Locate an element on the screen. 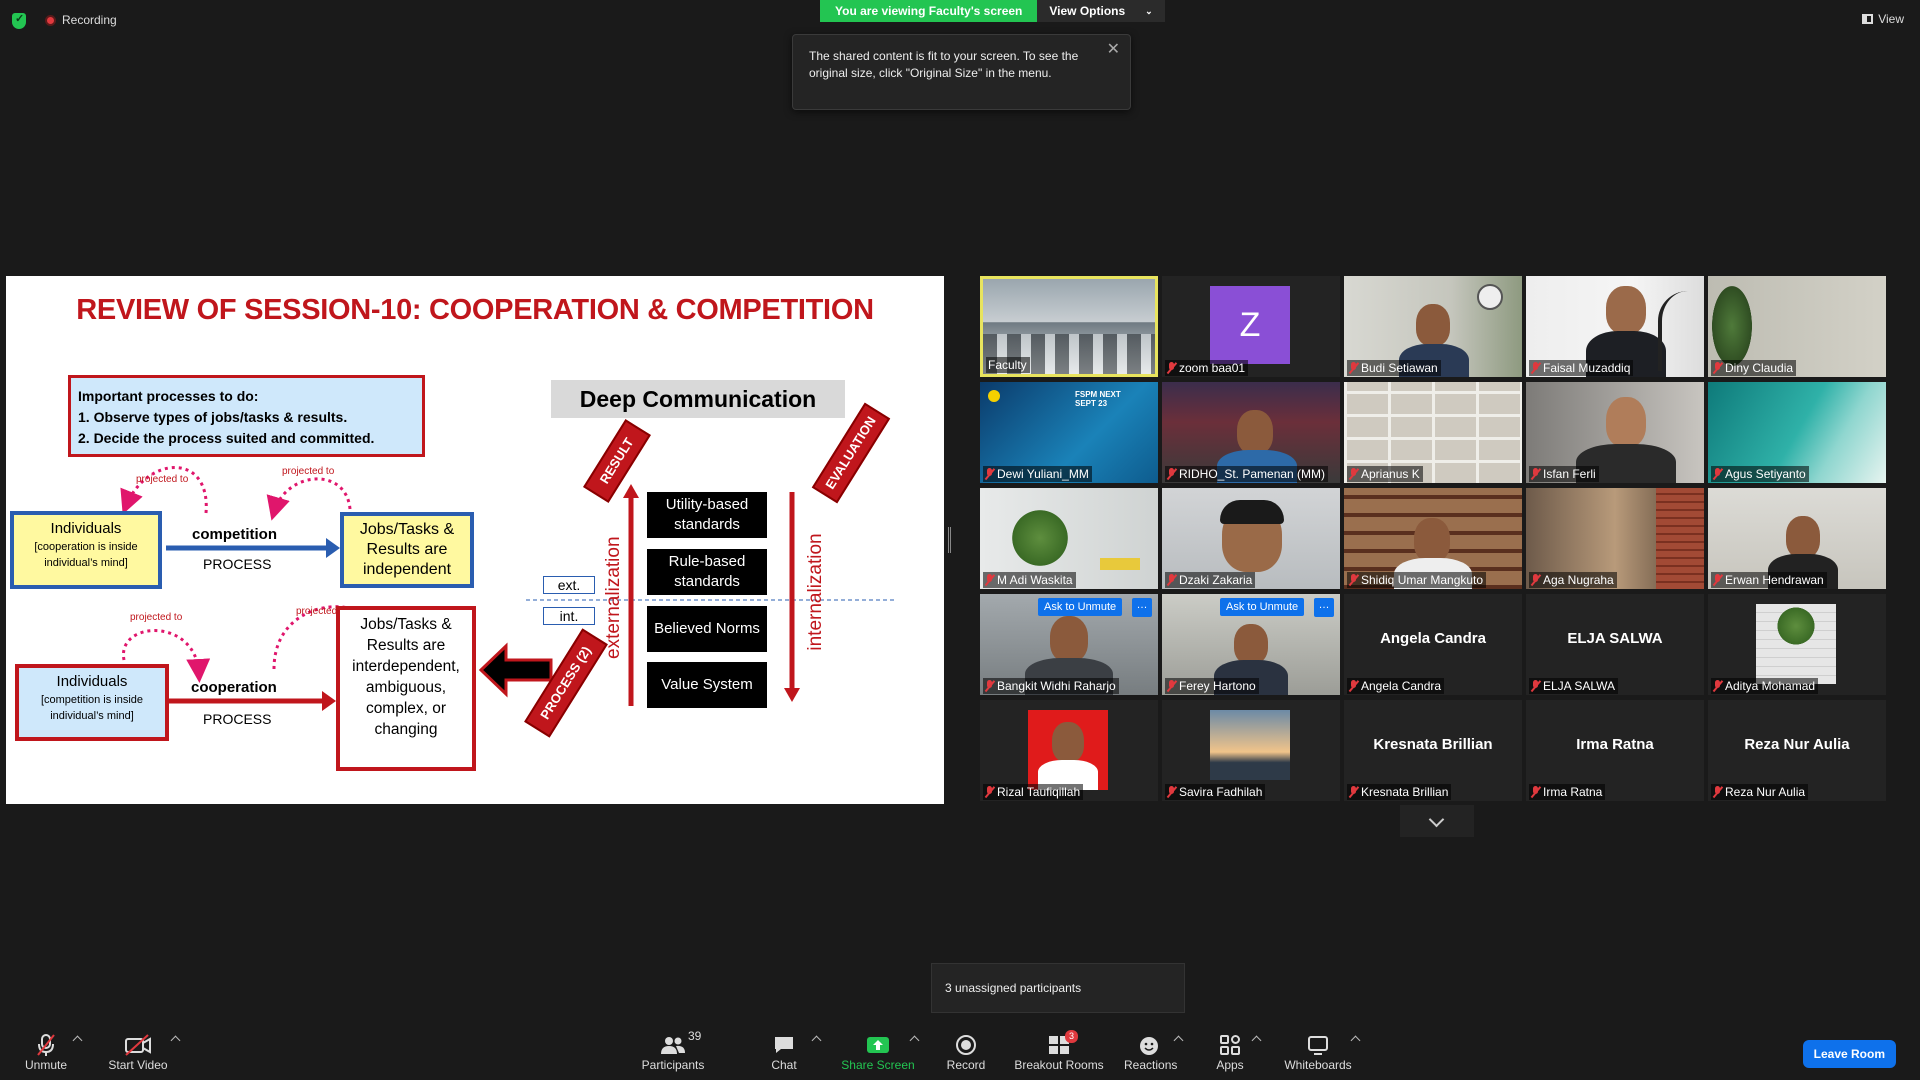  participant-name-label: Bangkit Widhi Raharjo is located at coordinates (1051, 686).